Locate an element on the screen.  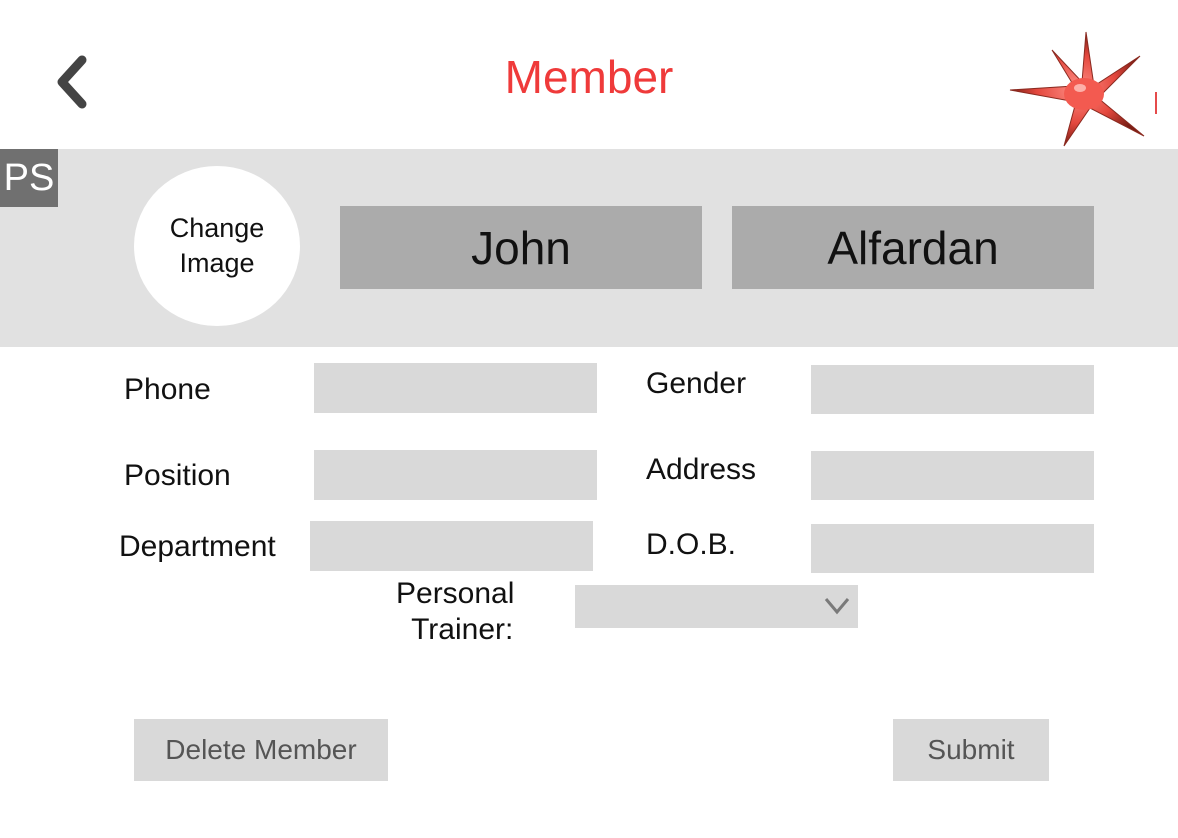
chevron-down-icon is located at coordinates (837, 606).